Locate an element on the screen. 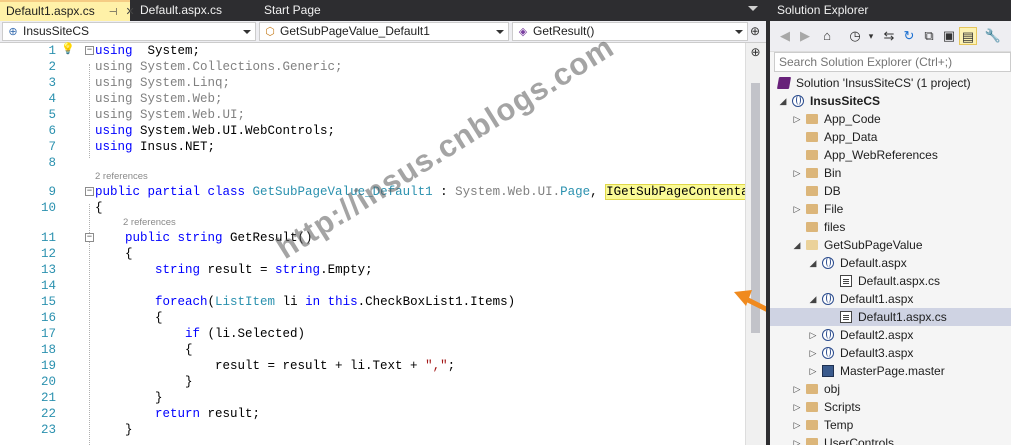  code-line: 18 { is located at coordinates (372, 350).